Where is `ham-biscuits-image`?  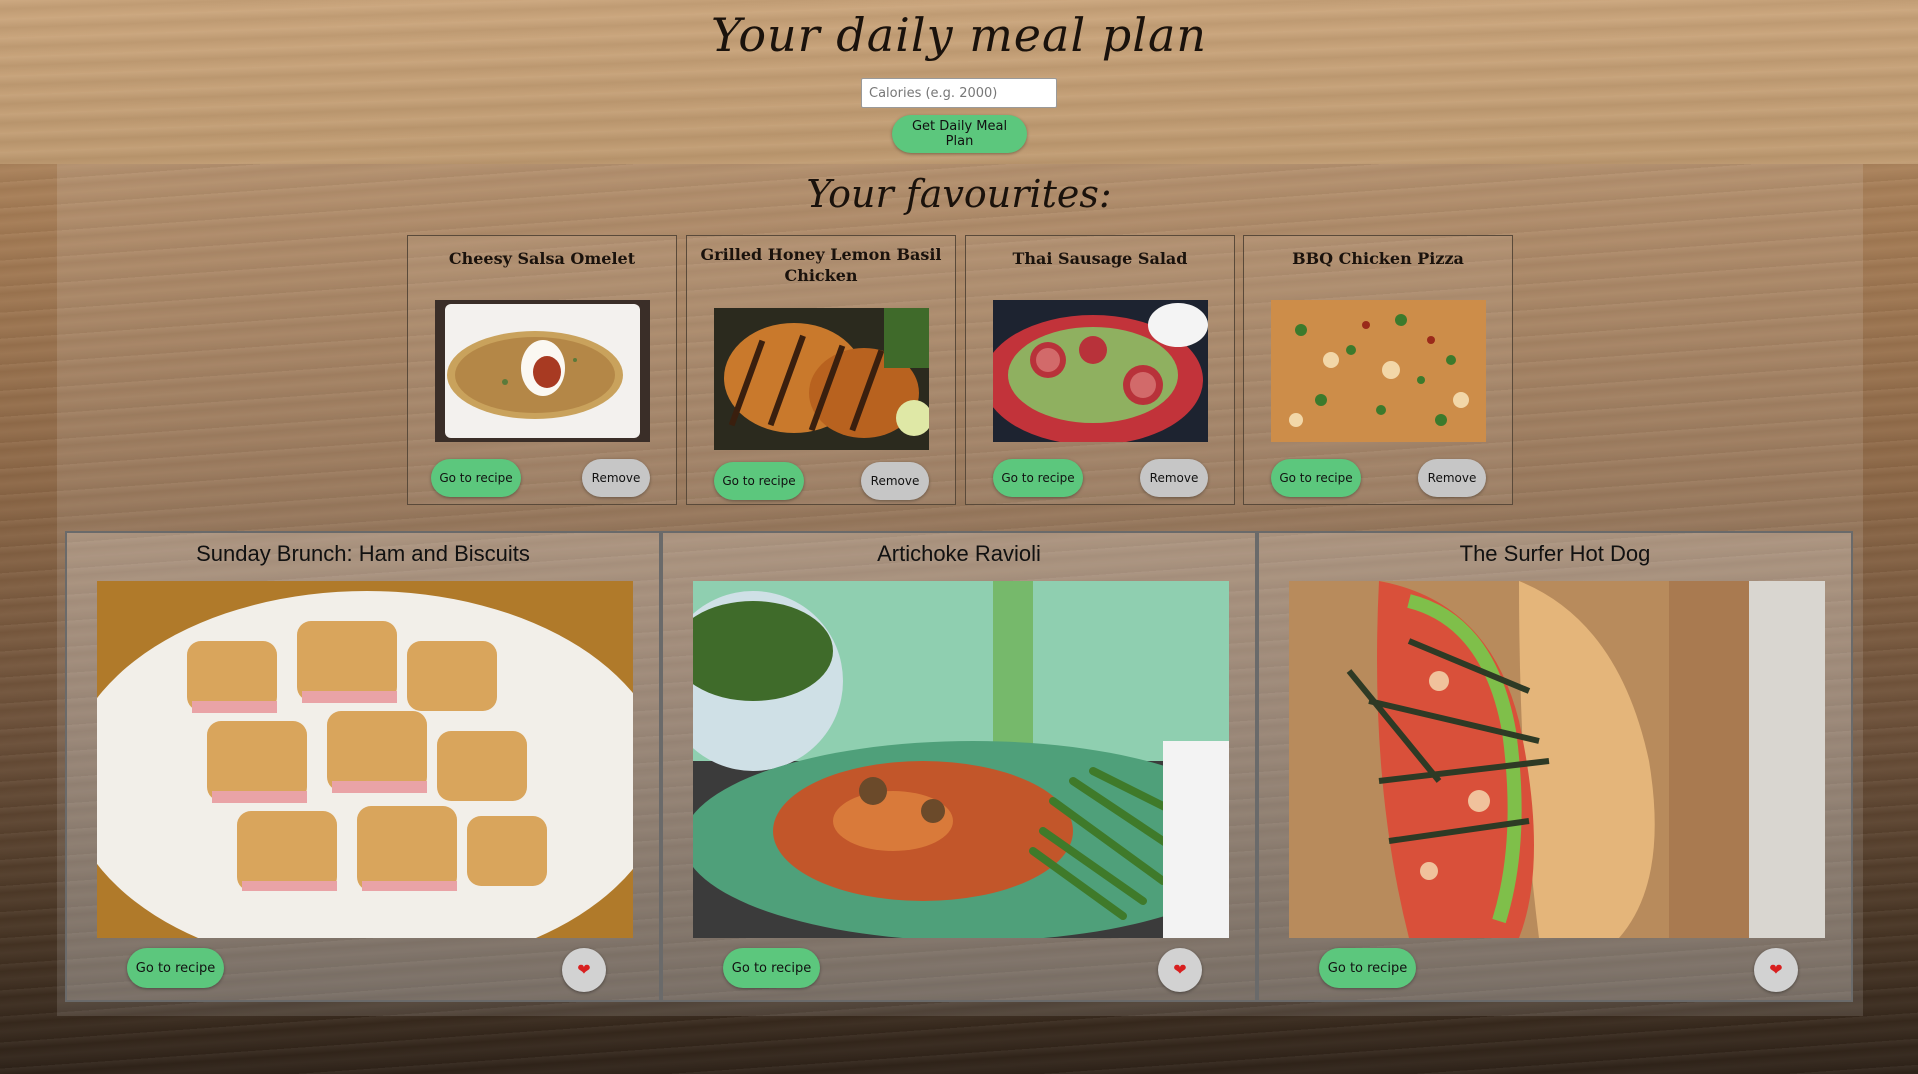 ham-biscuits-image is located at coordinates (365, 759).